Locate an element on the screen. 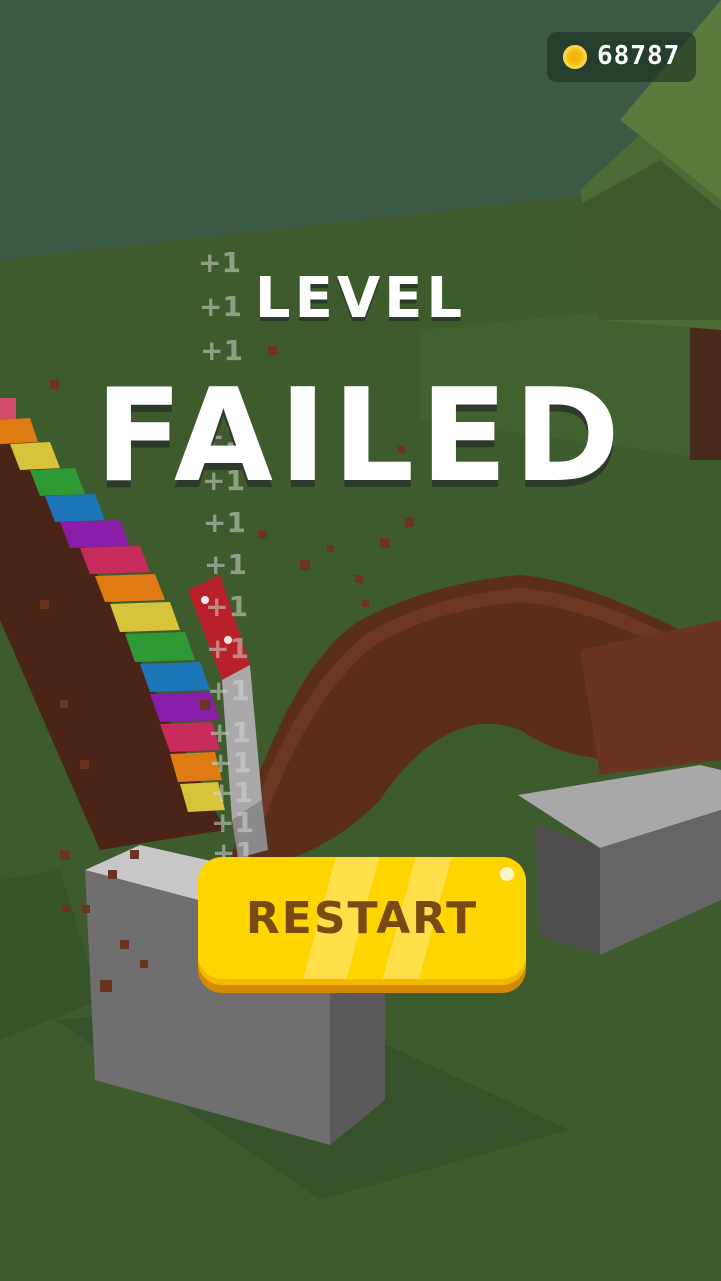 Image resolution: width=721 pixels, height=1281 pixels. result-title-failed: FAILED is located at coordinates (360, 436).